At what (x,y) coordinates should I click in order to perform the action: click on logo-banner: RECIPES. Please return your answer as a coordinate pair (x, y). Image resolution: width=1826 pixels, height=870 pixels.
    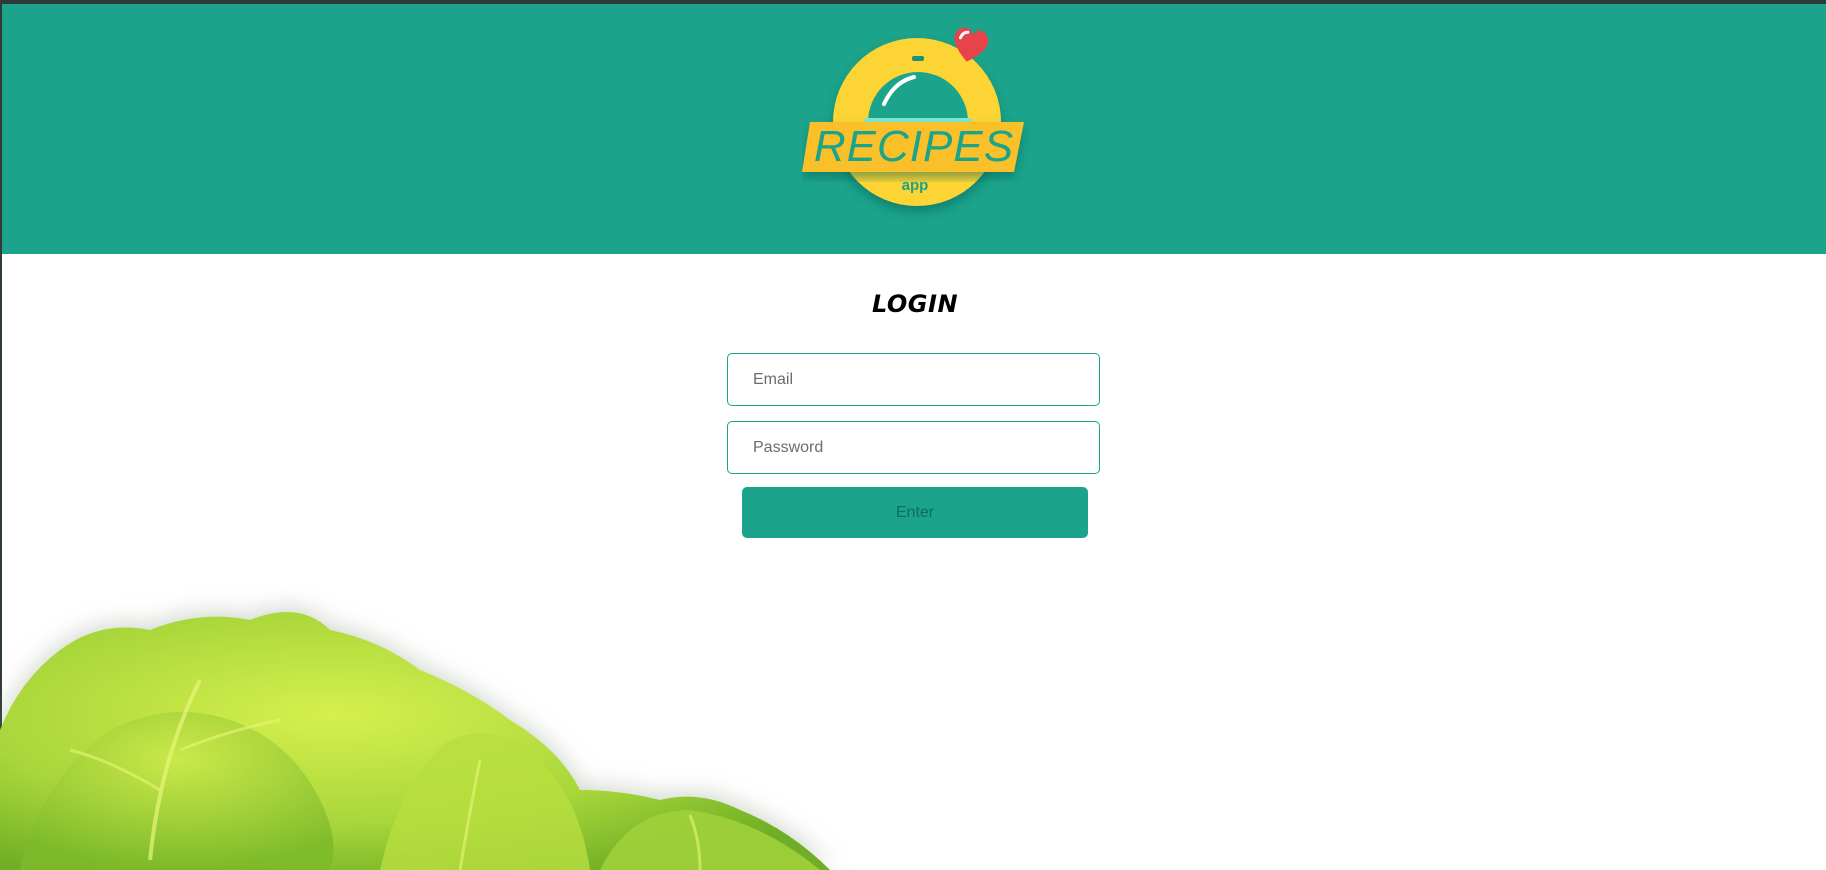
    Looking at the image, I should click on (913, 147).